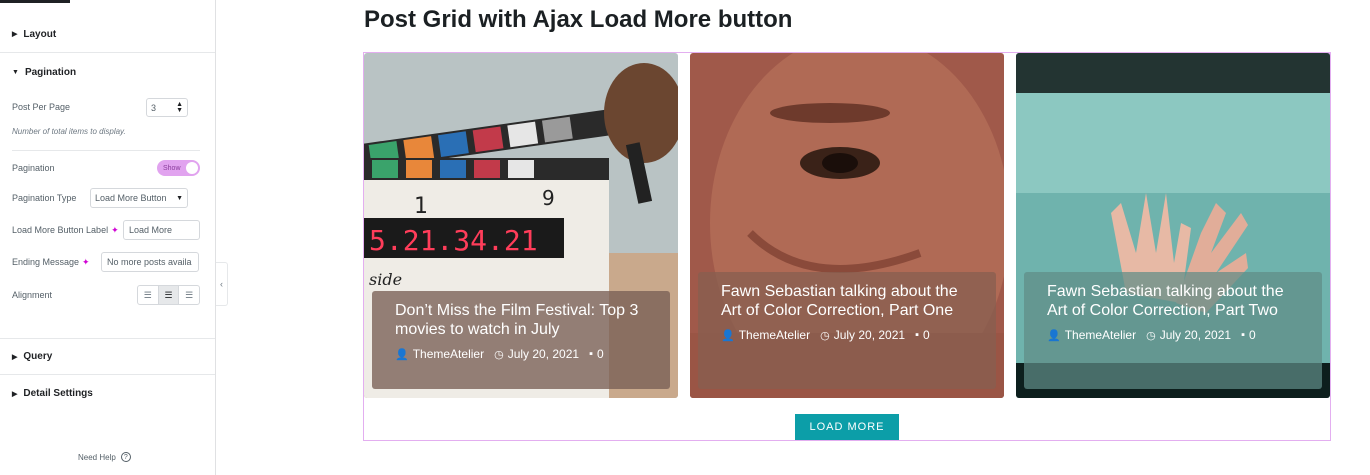 The image size is (1370, 475). Describe the element at coordinates (125, 457) in the screenshot. I see `question-icon: ?` at that location.